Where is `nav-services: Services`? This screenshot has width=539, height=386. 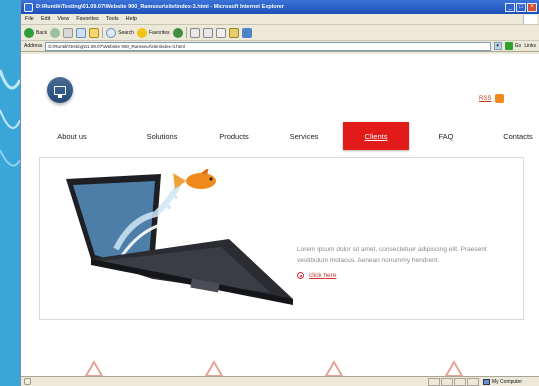 nav-services: Services is located at coordinates (304, 136).